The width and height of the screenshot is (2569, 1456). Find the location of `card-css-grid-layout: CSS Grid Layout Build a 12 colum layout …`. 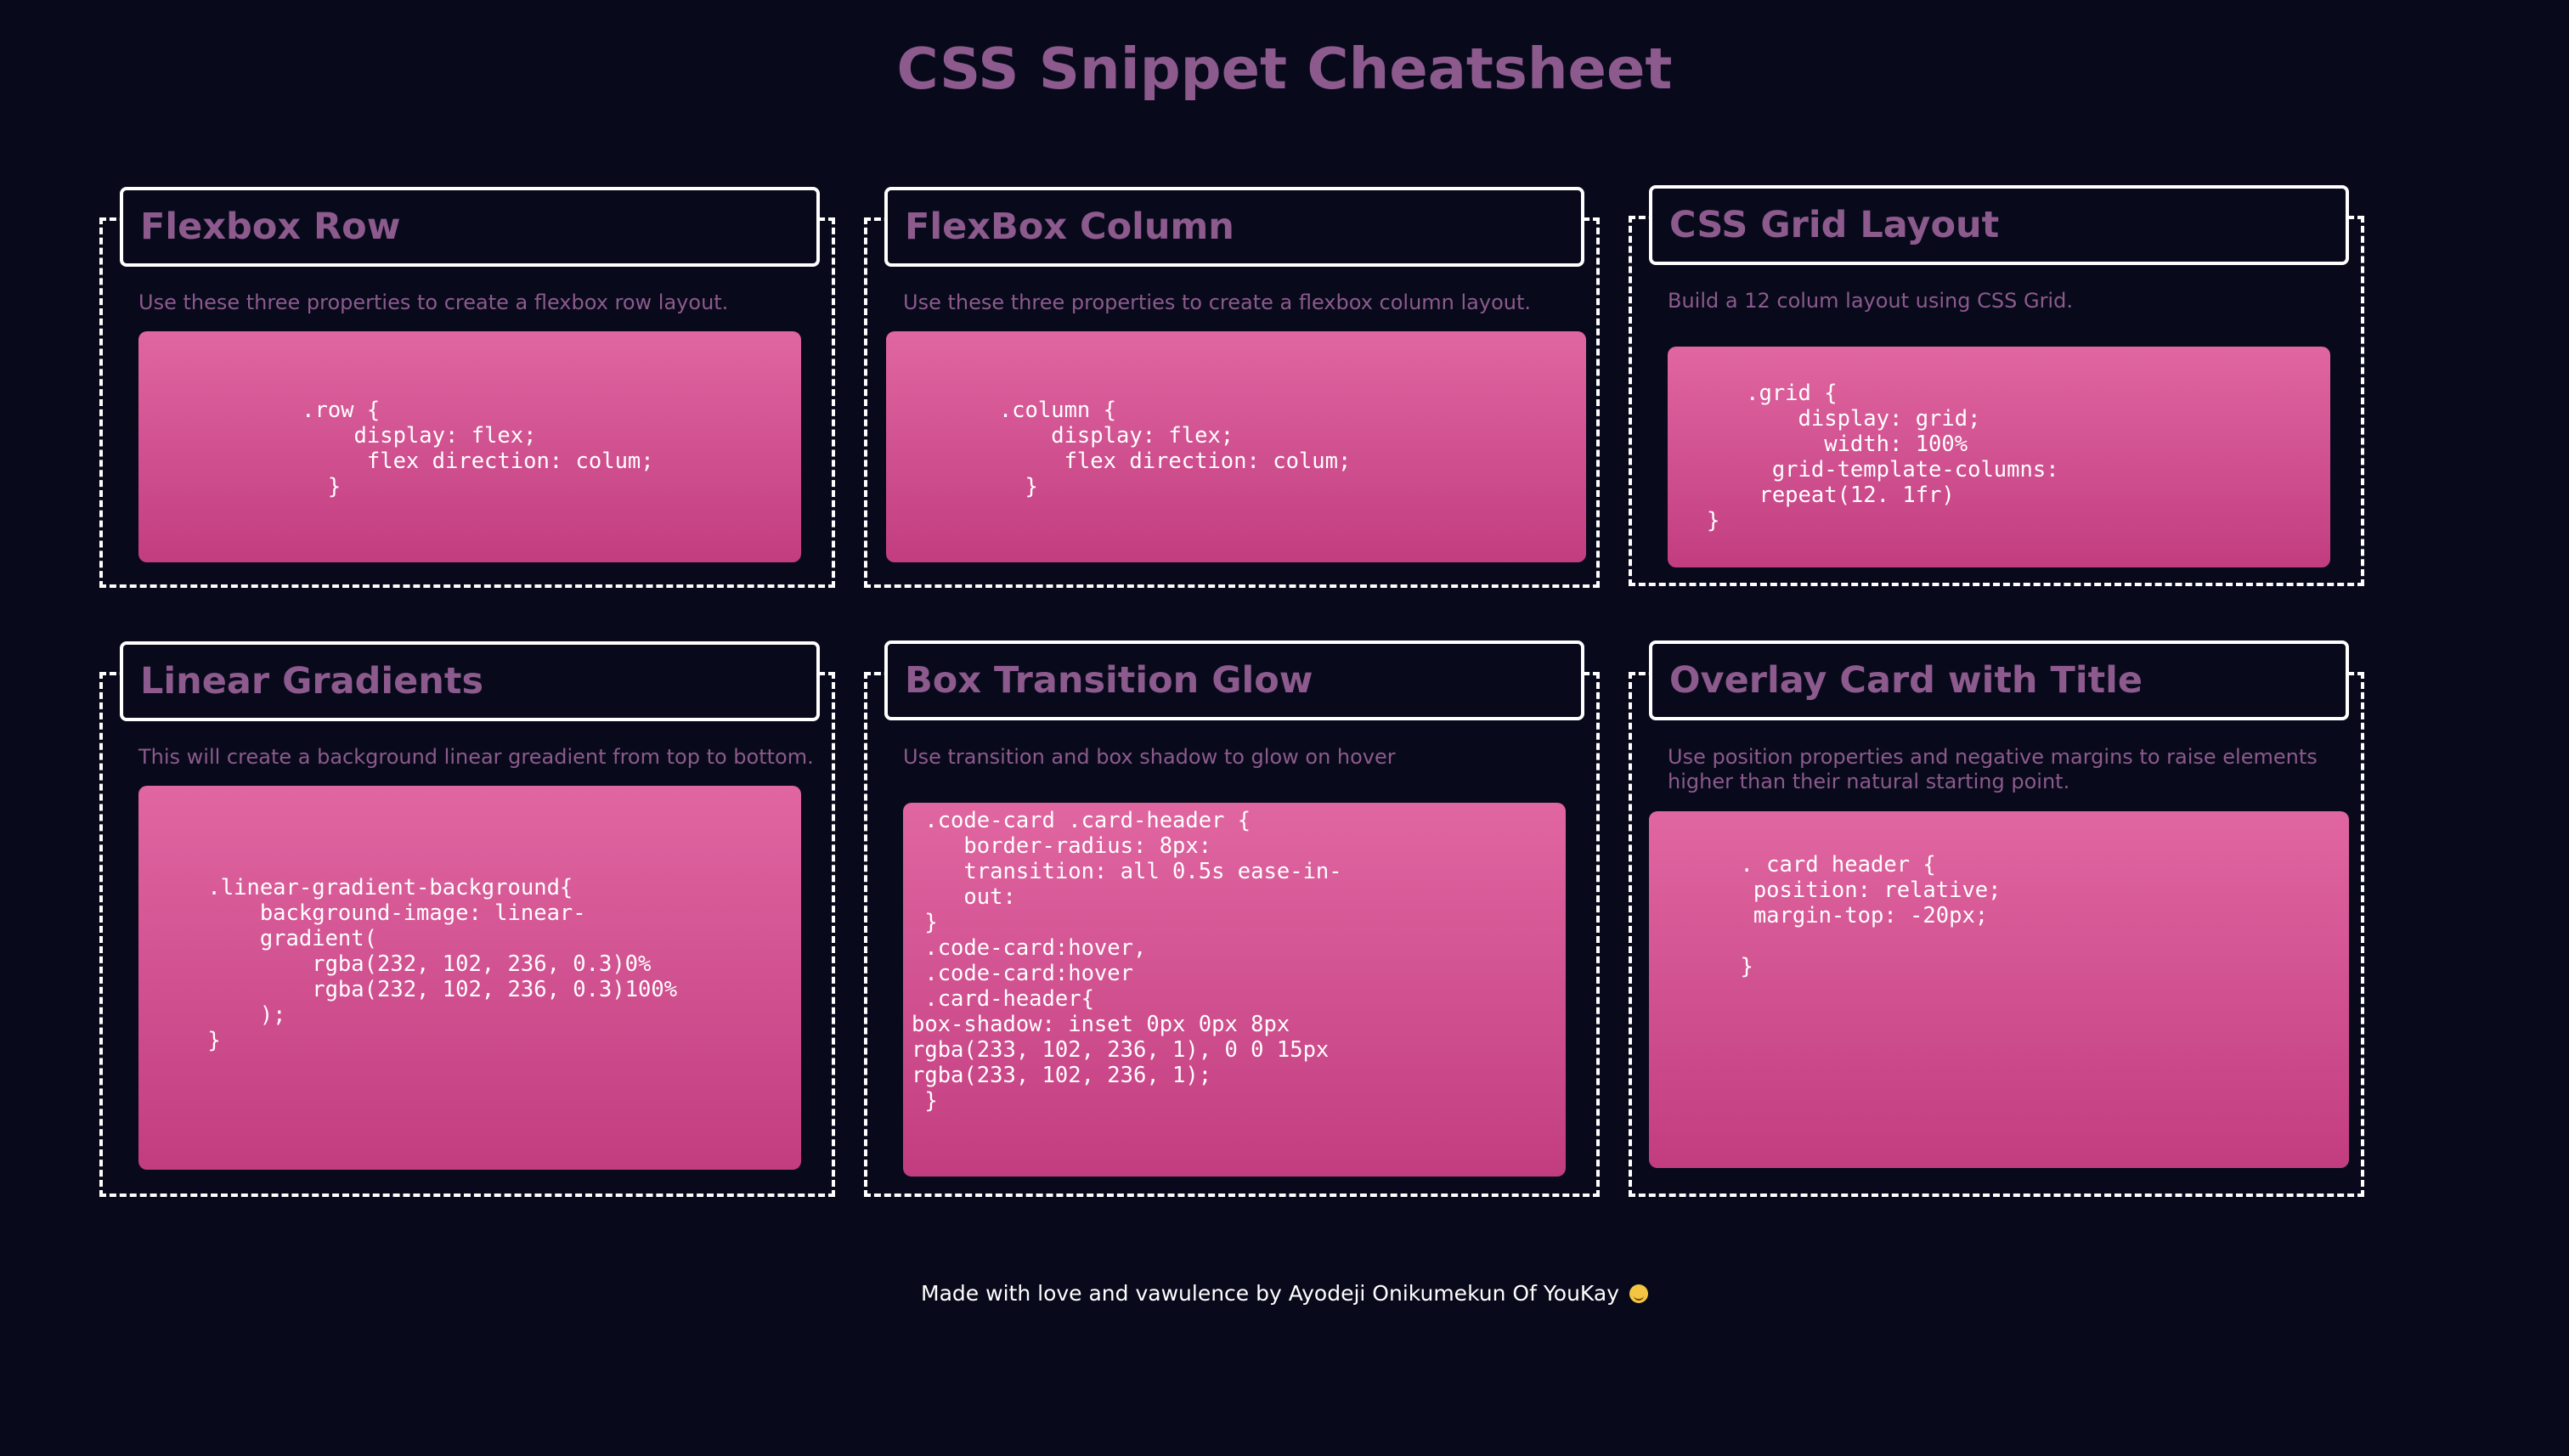

card-css-grid-layout: CSS Grid Layout Build a 12 colum layout … is located at coordinates (1997, 386).